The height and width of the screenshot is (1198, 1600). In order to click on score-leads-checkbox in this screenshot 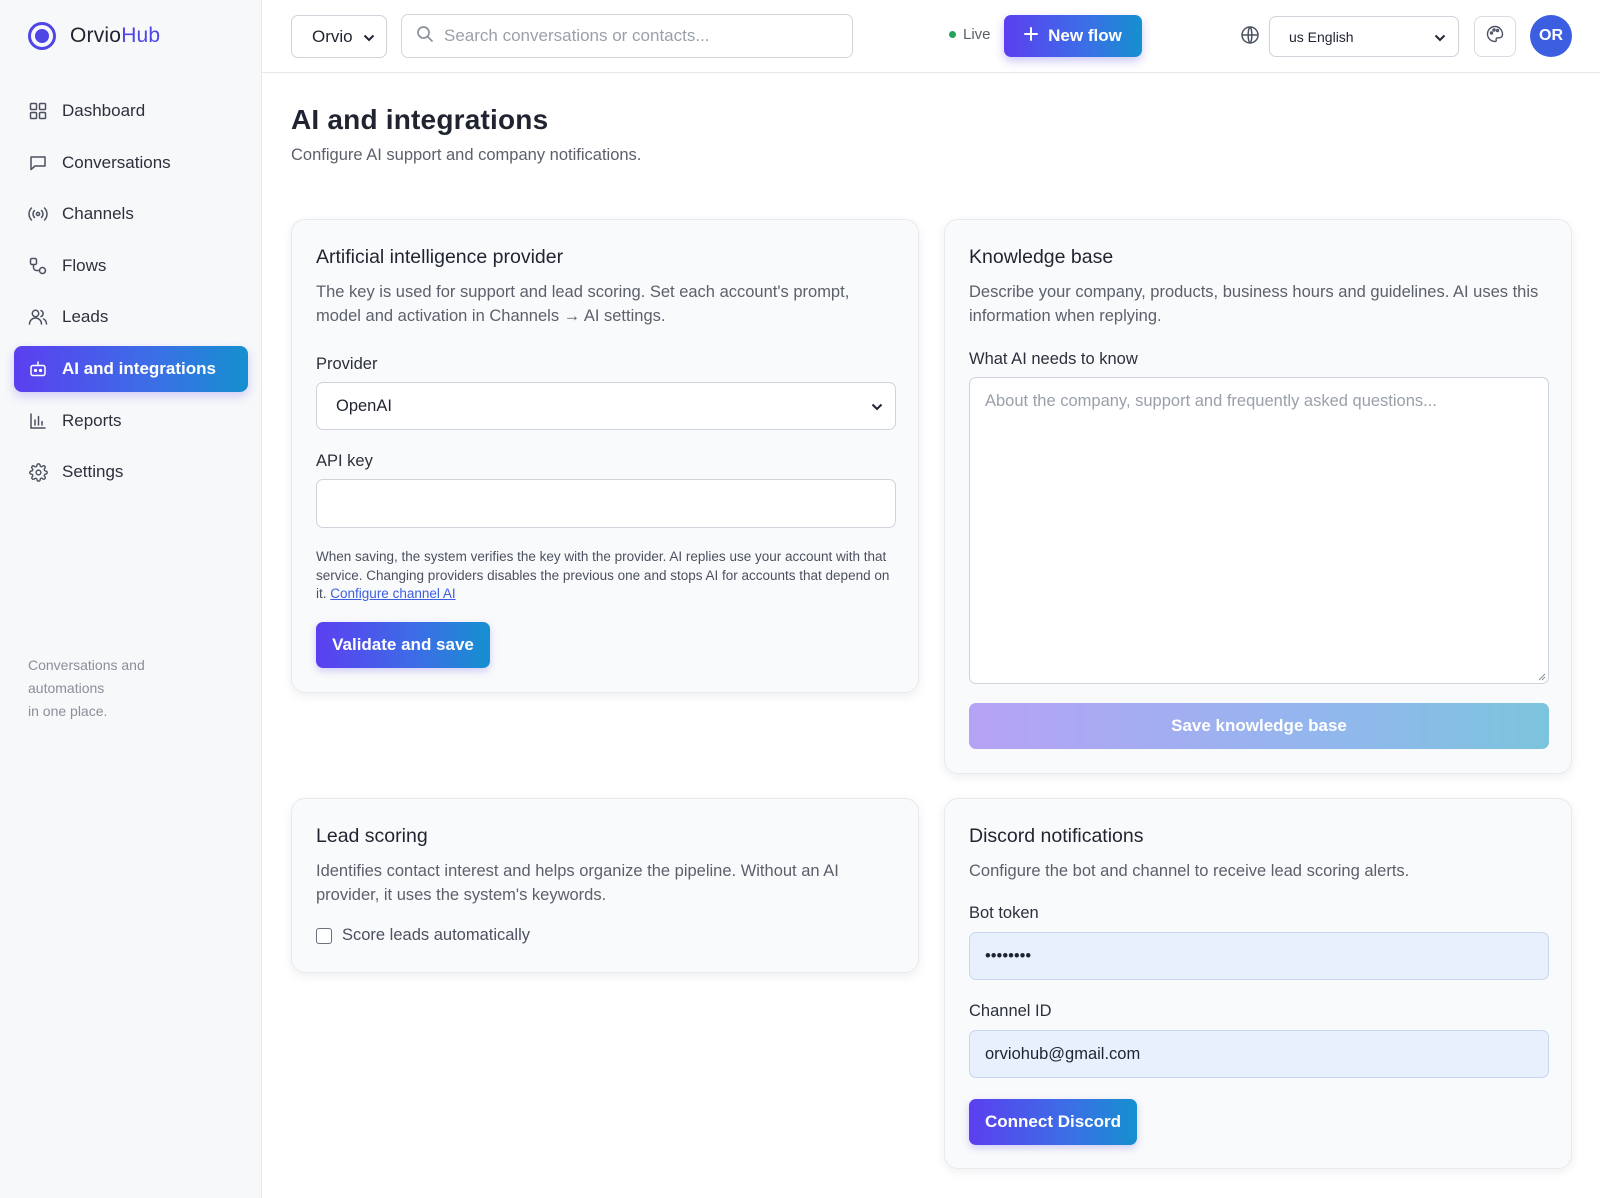, I will do `click(324, 935)`.